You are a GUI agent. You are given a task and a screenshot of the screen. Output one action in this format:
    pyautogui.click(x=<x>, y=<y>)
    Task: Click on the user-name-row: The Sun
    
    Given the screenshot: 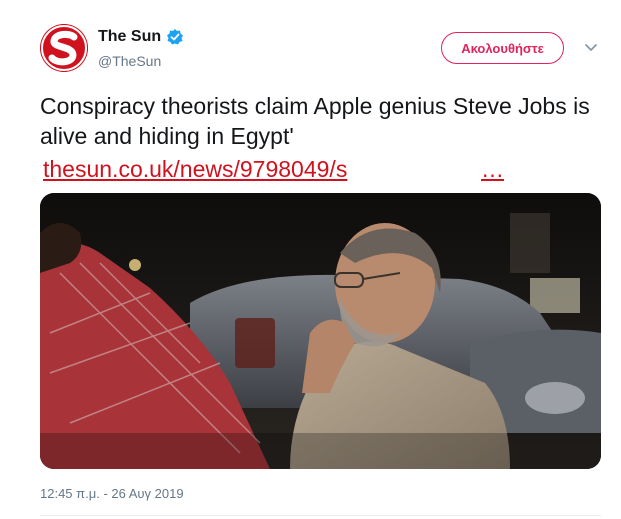 What is the action you would take?
    pyautogui.click(x=141, y=37)
    